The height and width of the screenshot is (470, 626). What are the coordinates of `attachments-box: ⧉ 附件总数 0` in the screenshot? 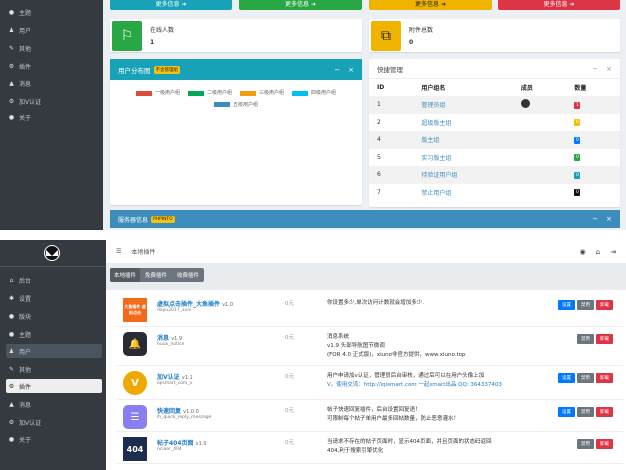 It's located at (494, 35).